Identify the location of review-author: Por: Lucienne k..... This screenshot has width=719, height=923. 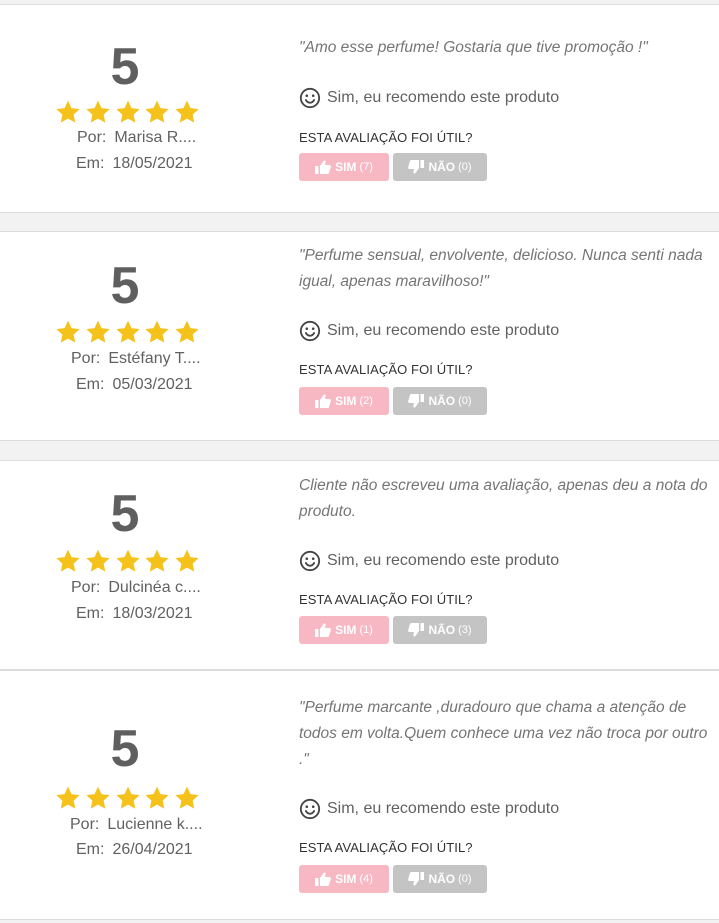
(136, 824).